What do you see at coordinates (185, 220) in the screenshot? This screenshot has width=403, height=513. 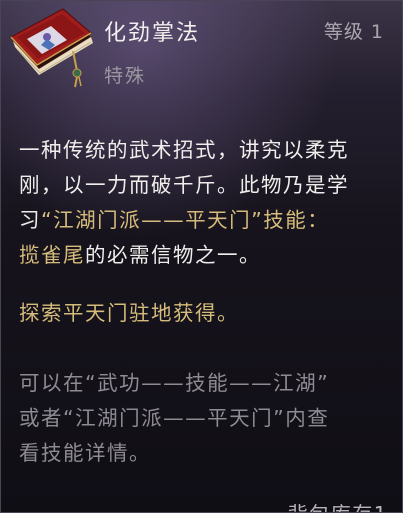 I see `skill-school-highlight: “江湖门派——平天门”技能：` at bounding box center [185, 220].